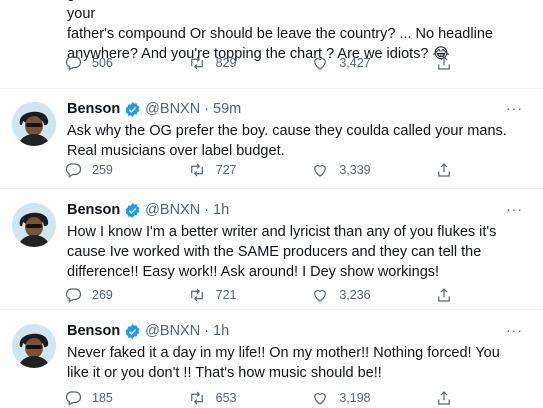 This screenshot has height=408, width=543. I want to click on reply-count: 259, so click(102, 170).